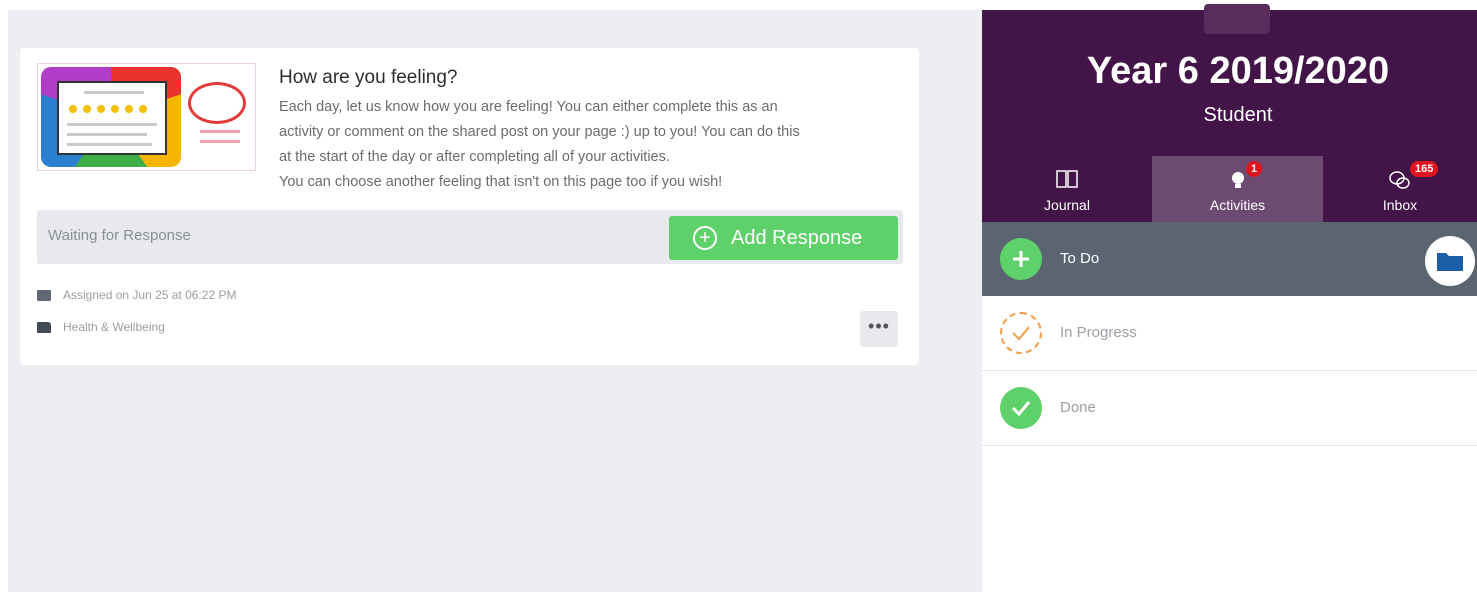 The width and height of the screenshot is (1477, 592). What do you see at coordinates (1078, 407) in the screenshot?
I see `status-label: Done` at bounding box center [1078, 407].